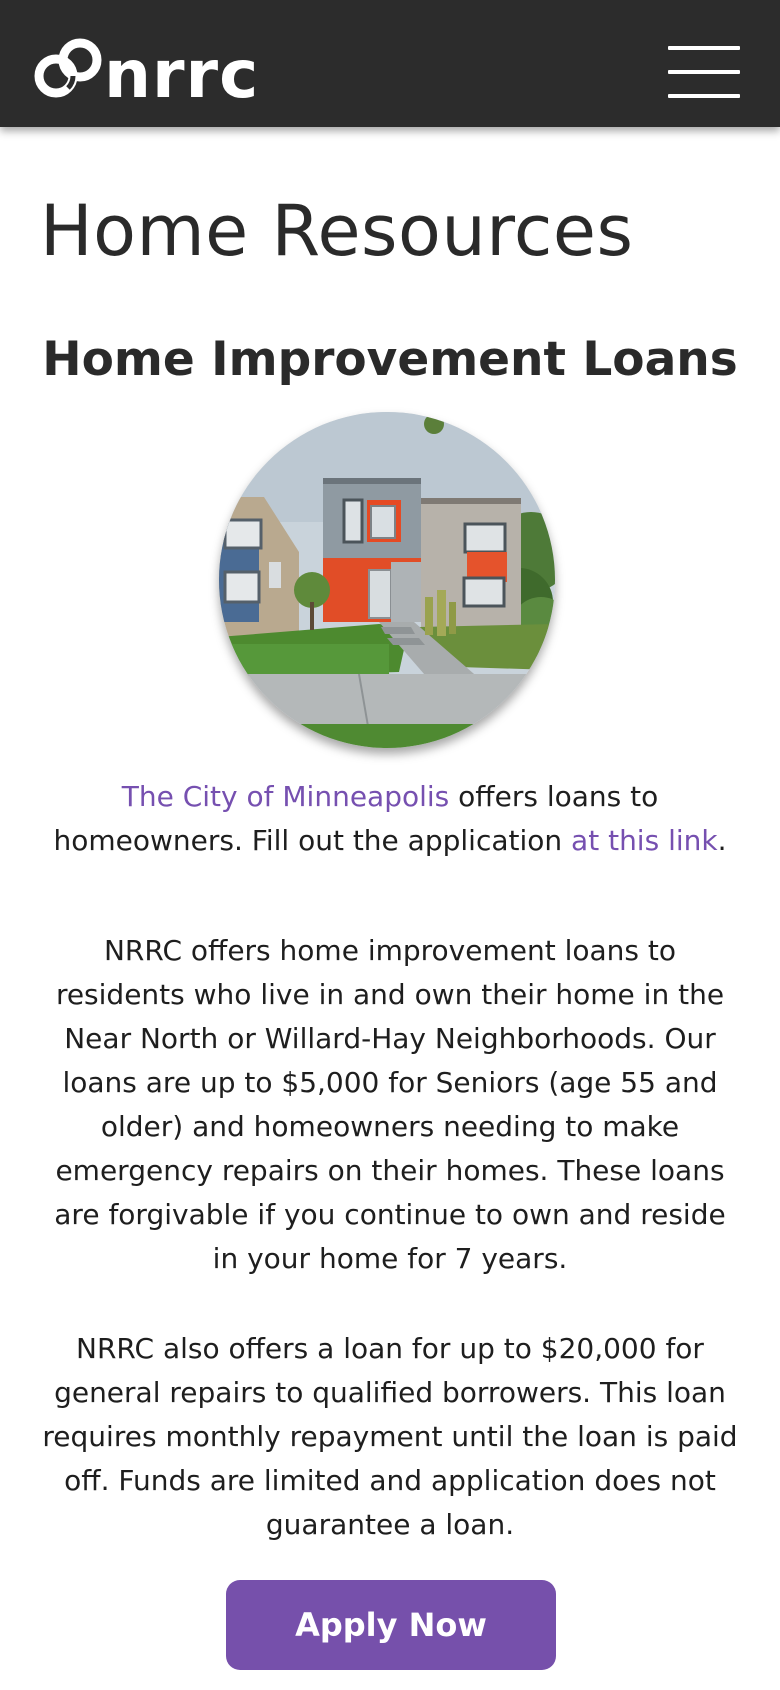  What do you see at coordinates (337, 231) in the screenshot?
I see `page-title: Home Resources` at bounding box center [337, 231].